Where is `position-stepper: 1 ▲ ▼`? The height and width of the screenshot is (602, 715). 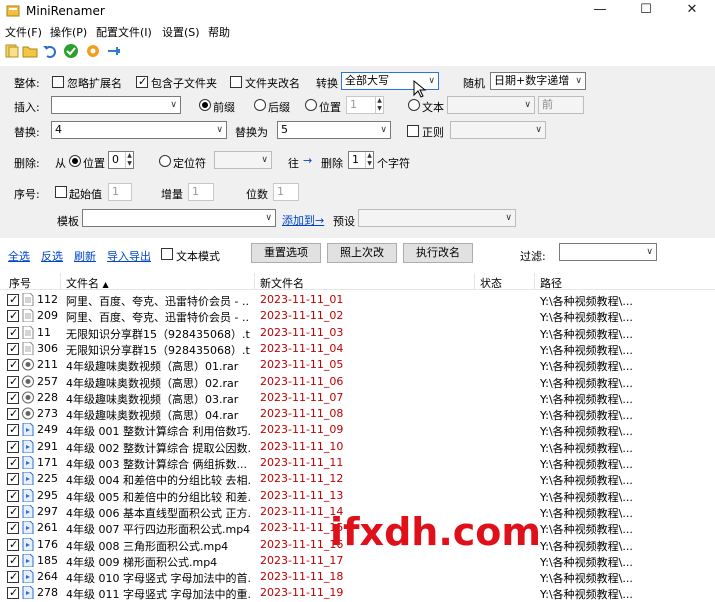
position-stepper: 1 ▲ ▼ is located at coordinates (365, 105).